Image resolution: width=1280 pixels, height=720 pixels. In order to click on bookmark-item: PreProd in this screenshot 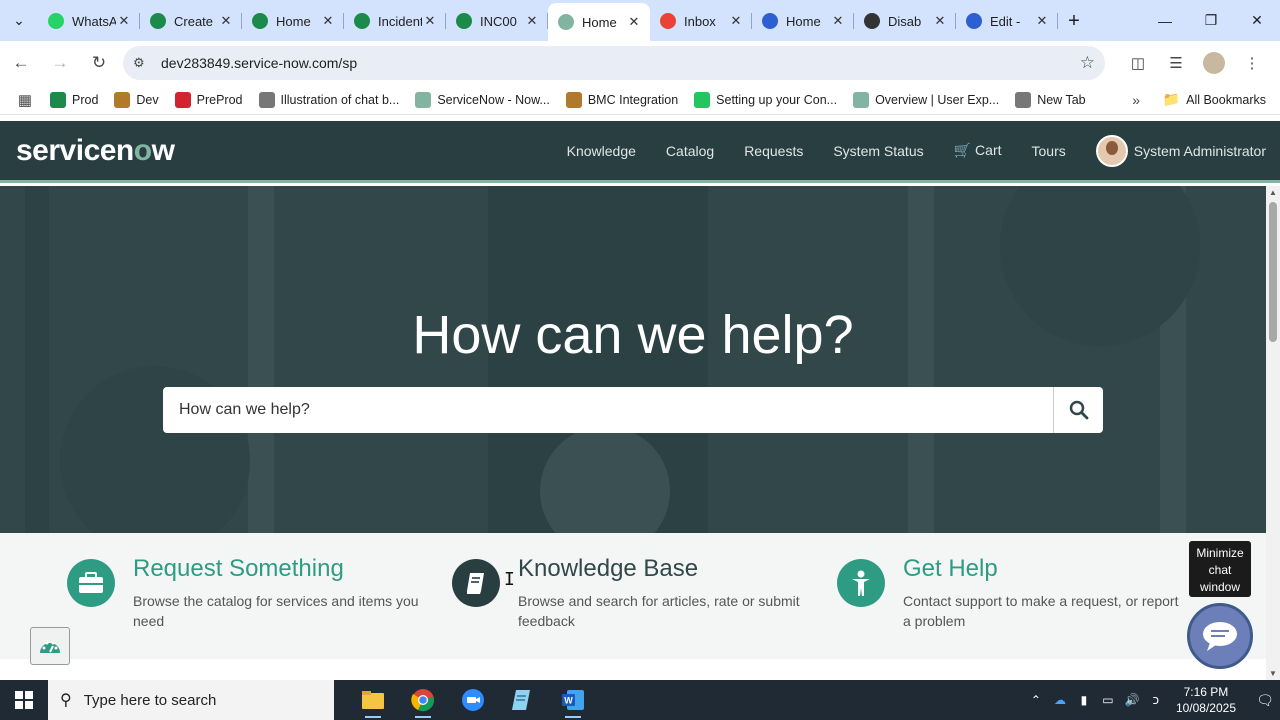, I will do `click(208, 99)`.